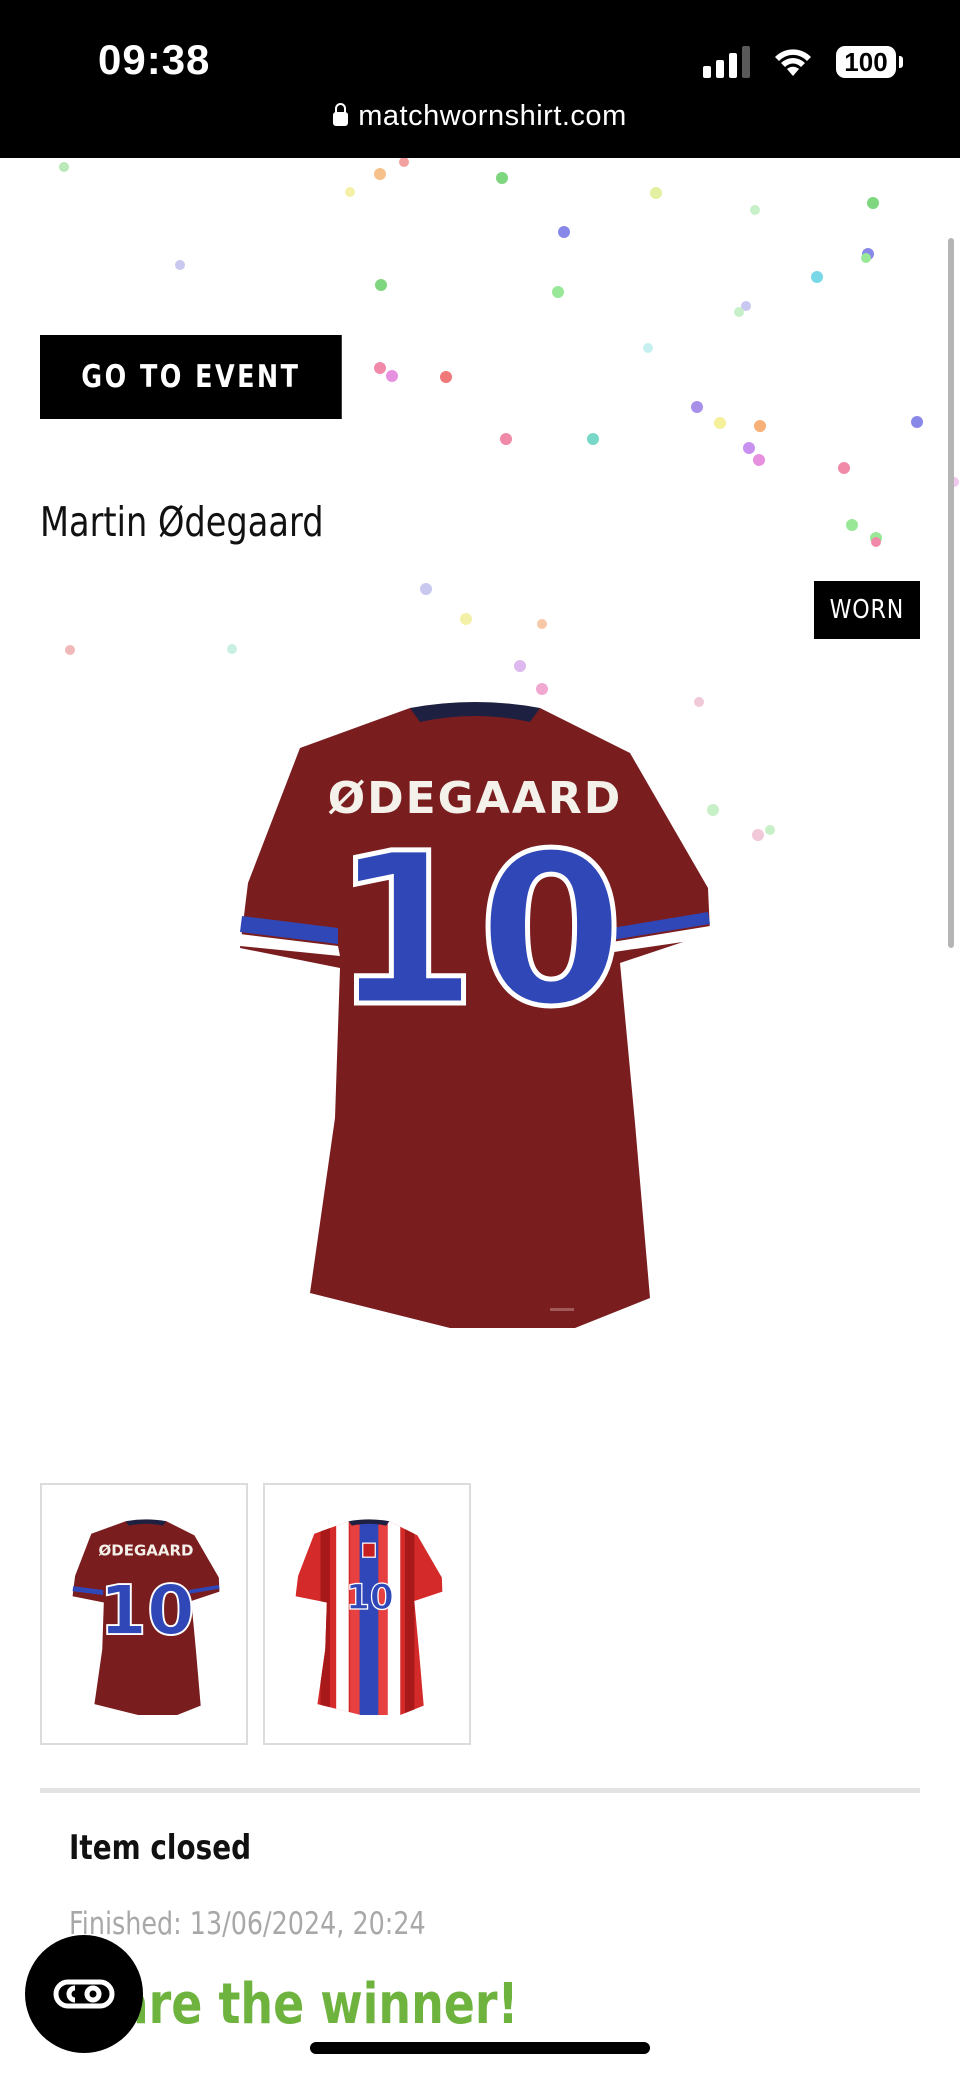  Describe the element at coordinates (191, 377) in the screenshot. I see `go-to-event-button: GO TO EVENT` at that location.